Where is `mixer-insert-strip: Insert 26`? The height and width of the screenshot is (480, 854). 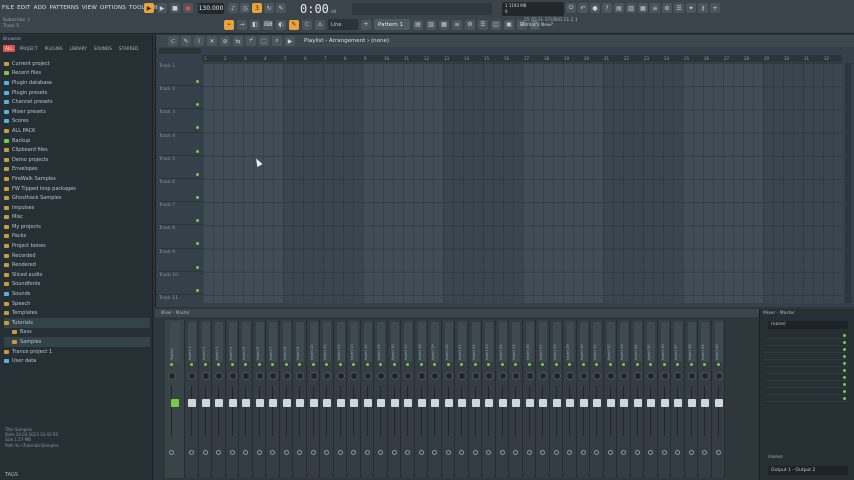 mixer-insert-strip: Insert 26 is located at coordinates (529, 399).